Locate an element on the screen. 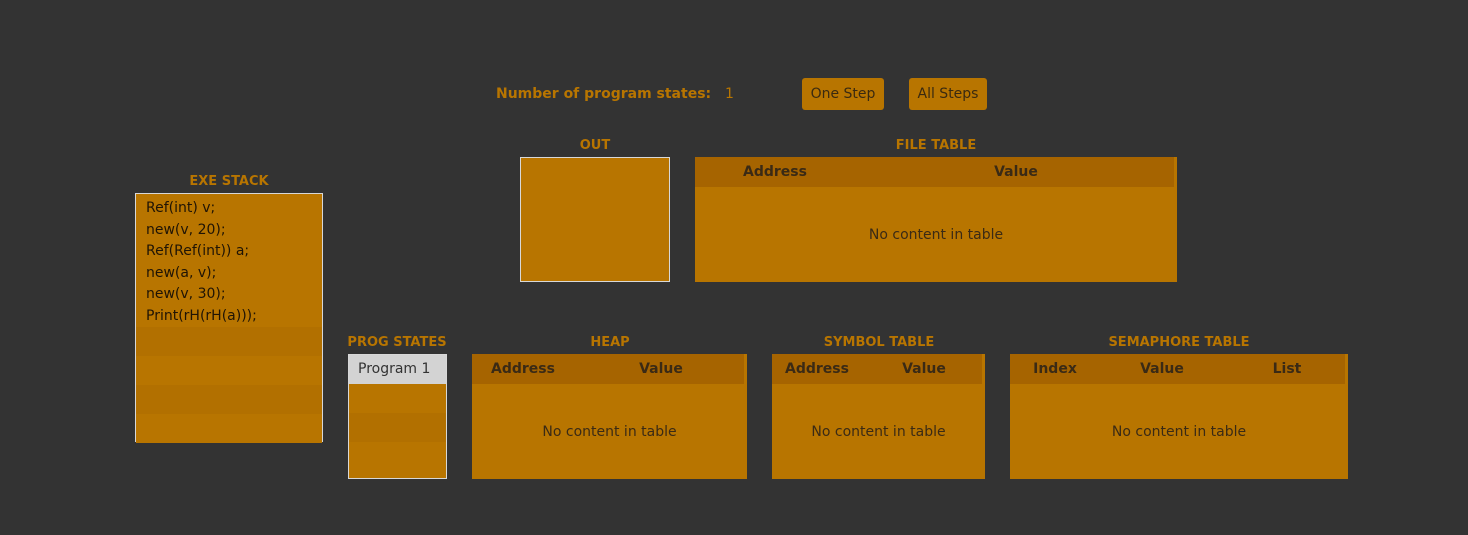  exe-stack-title: EXE STACK is located at coordinates (229, 181).